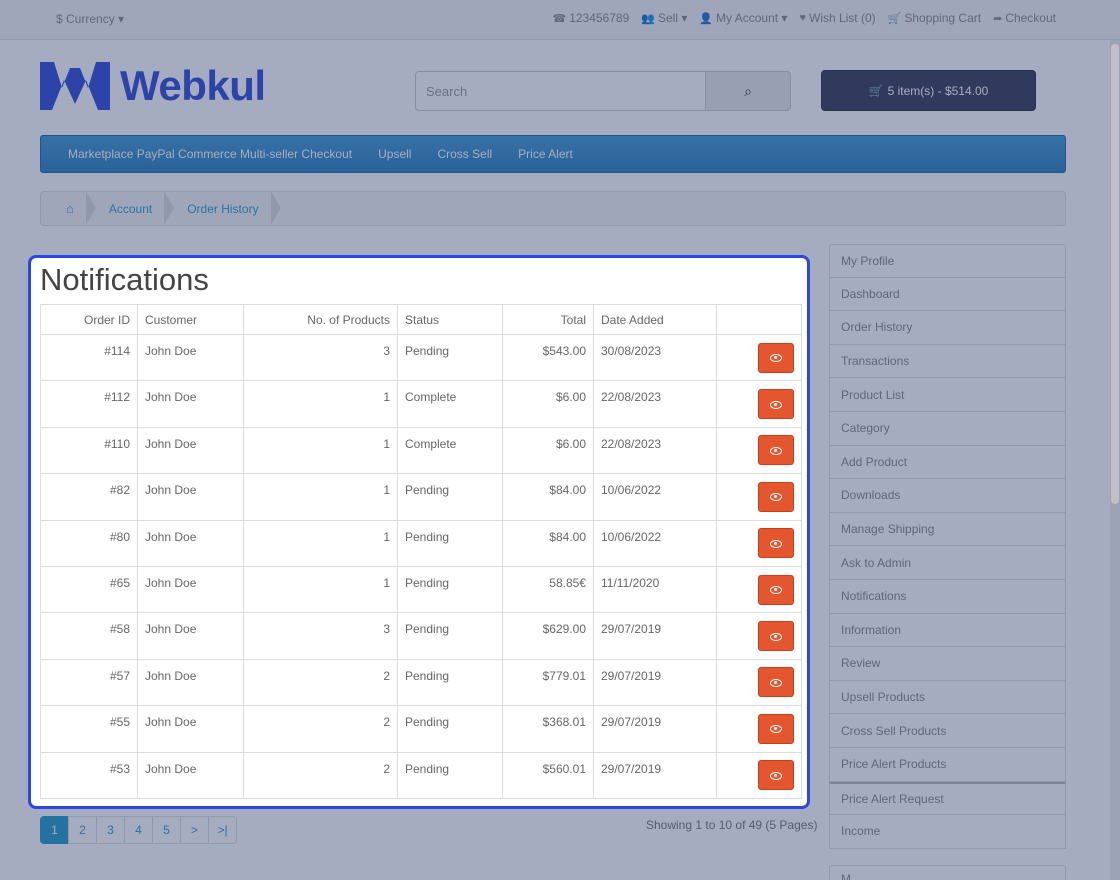  What do you see at coordinates (947, 596) in the screenshot?
I see `sidebar-item-notifications: Notifications` at bounding box center [947, 596].